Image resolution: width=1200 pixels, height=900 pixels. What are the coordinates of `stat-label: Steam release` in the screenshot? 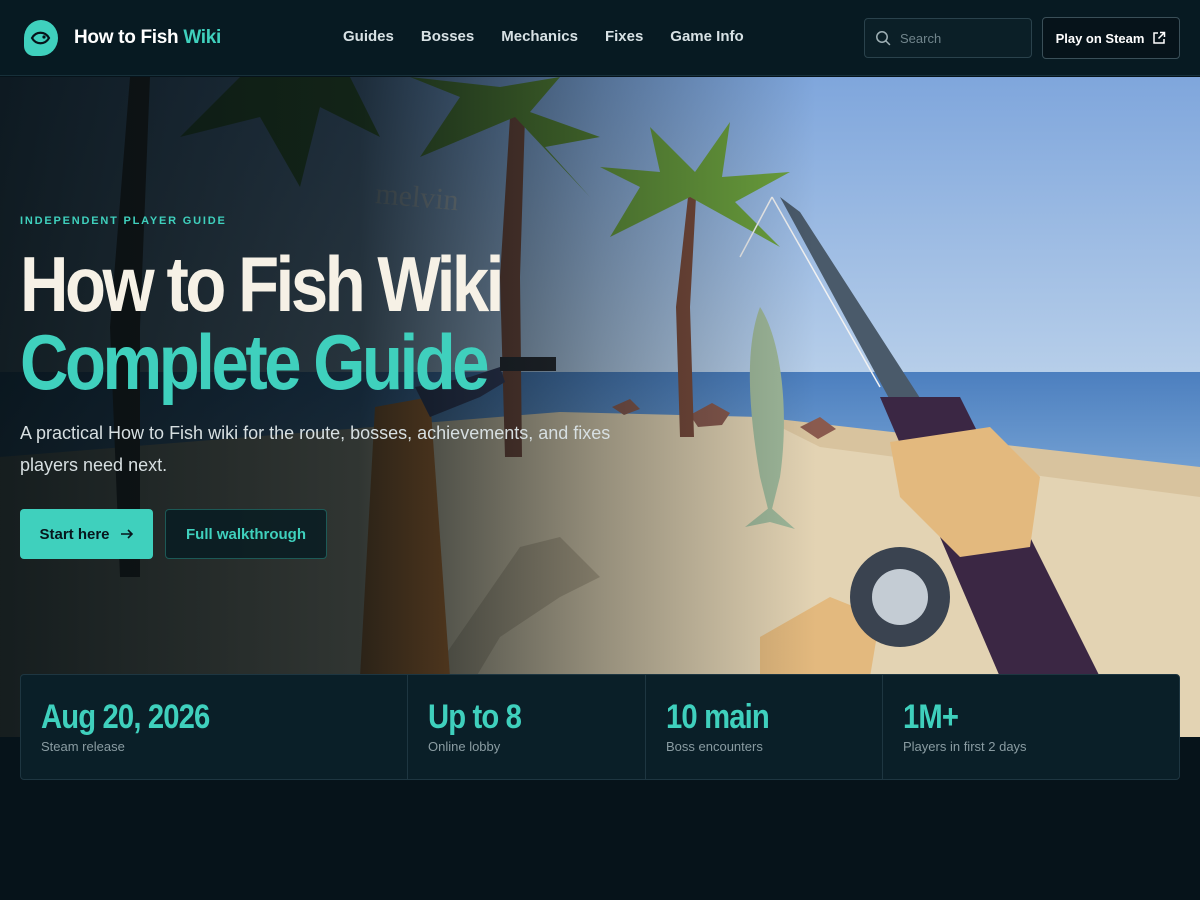 It's located at (83, 746).